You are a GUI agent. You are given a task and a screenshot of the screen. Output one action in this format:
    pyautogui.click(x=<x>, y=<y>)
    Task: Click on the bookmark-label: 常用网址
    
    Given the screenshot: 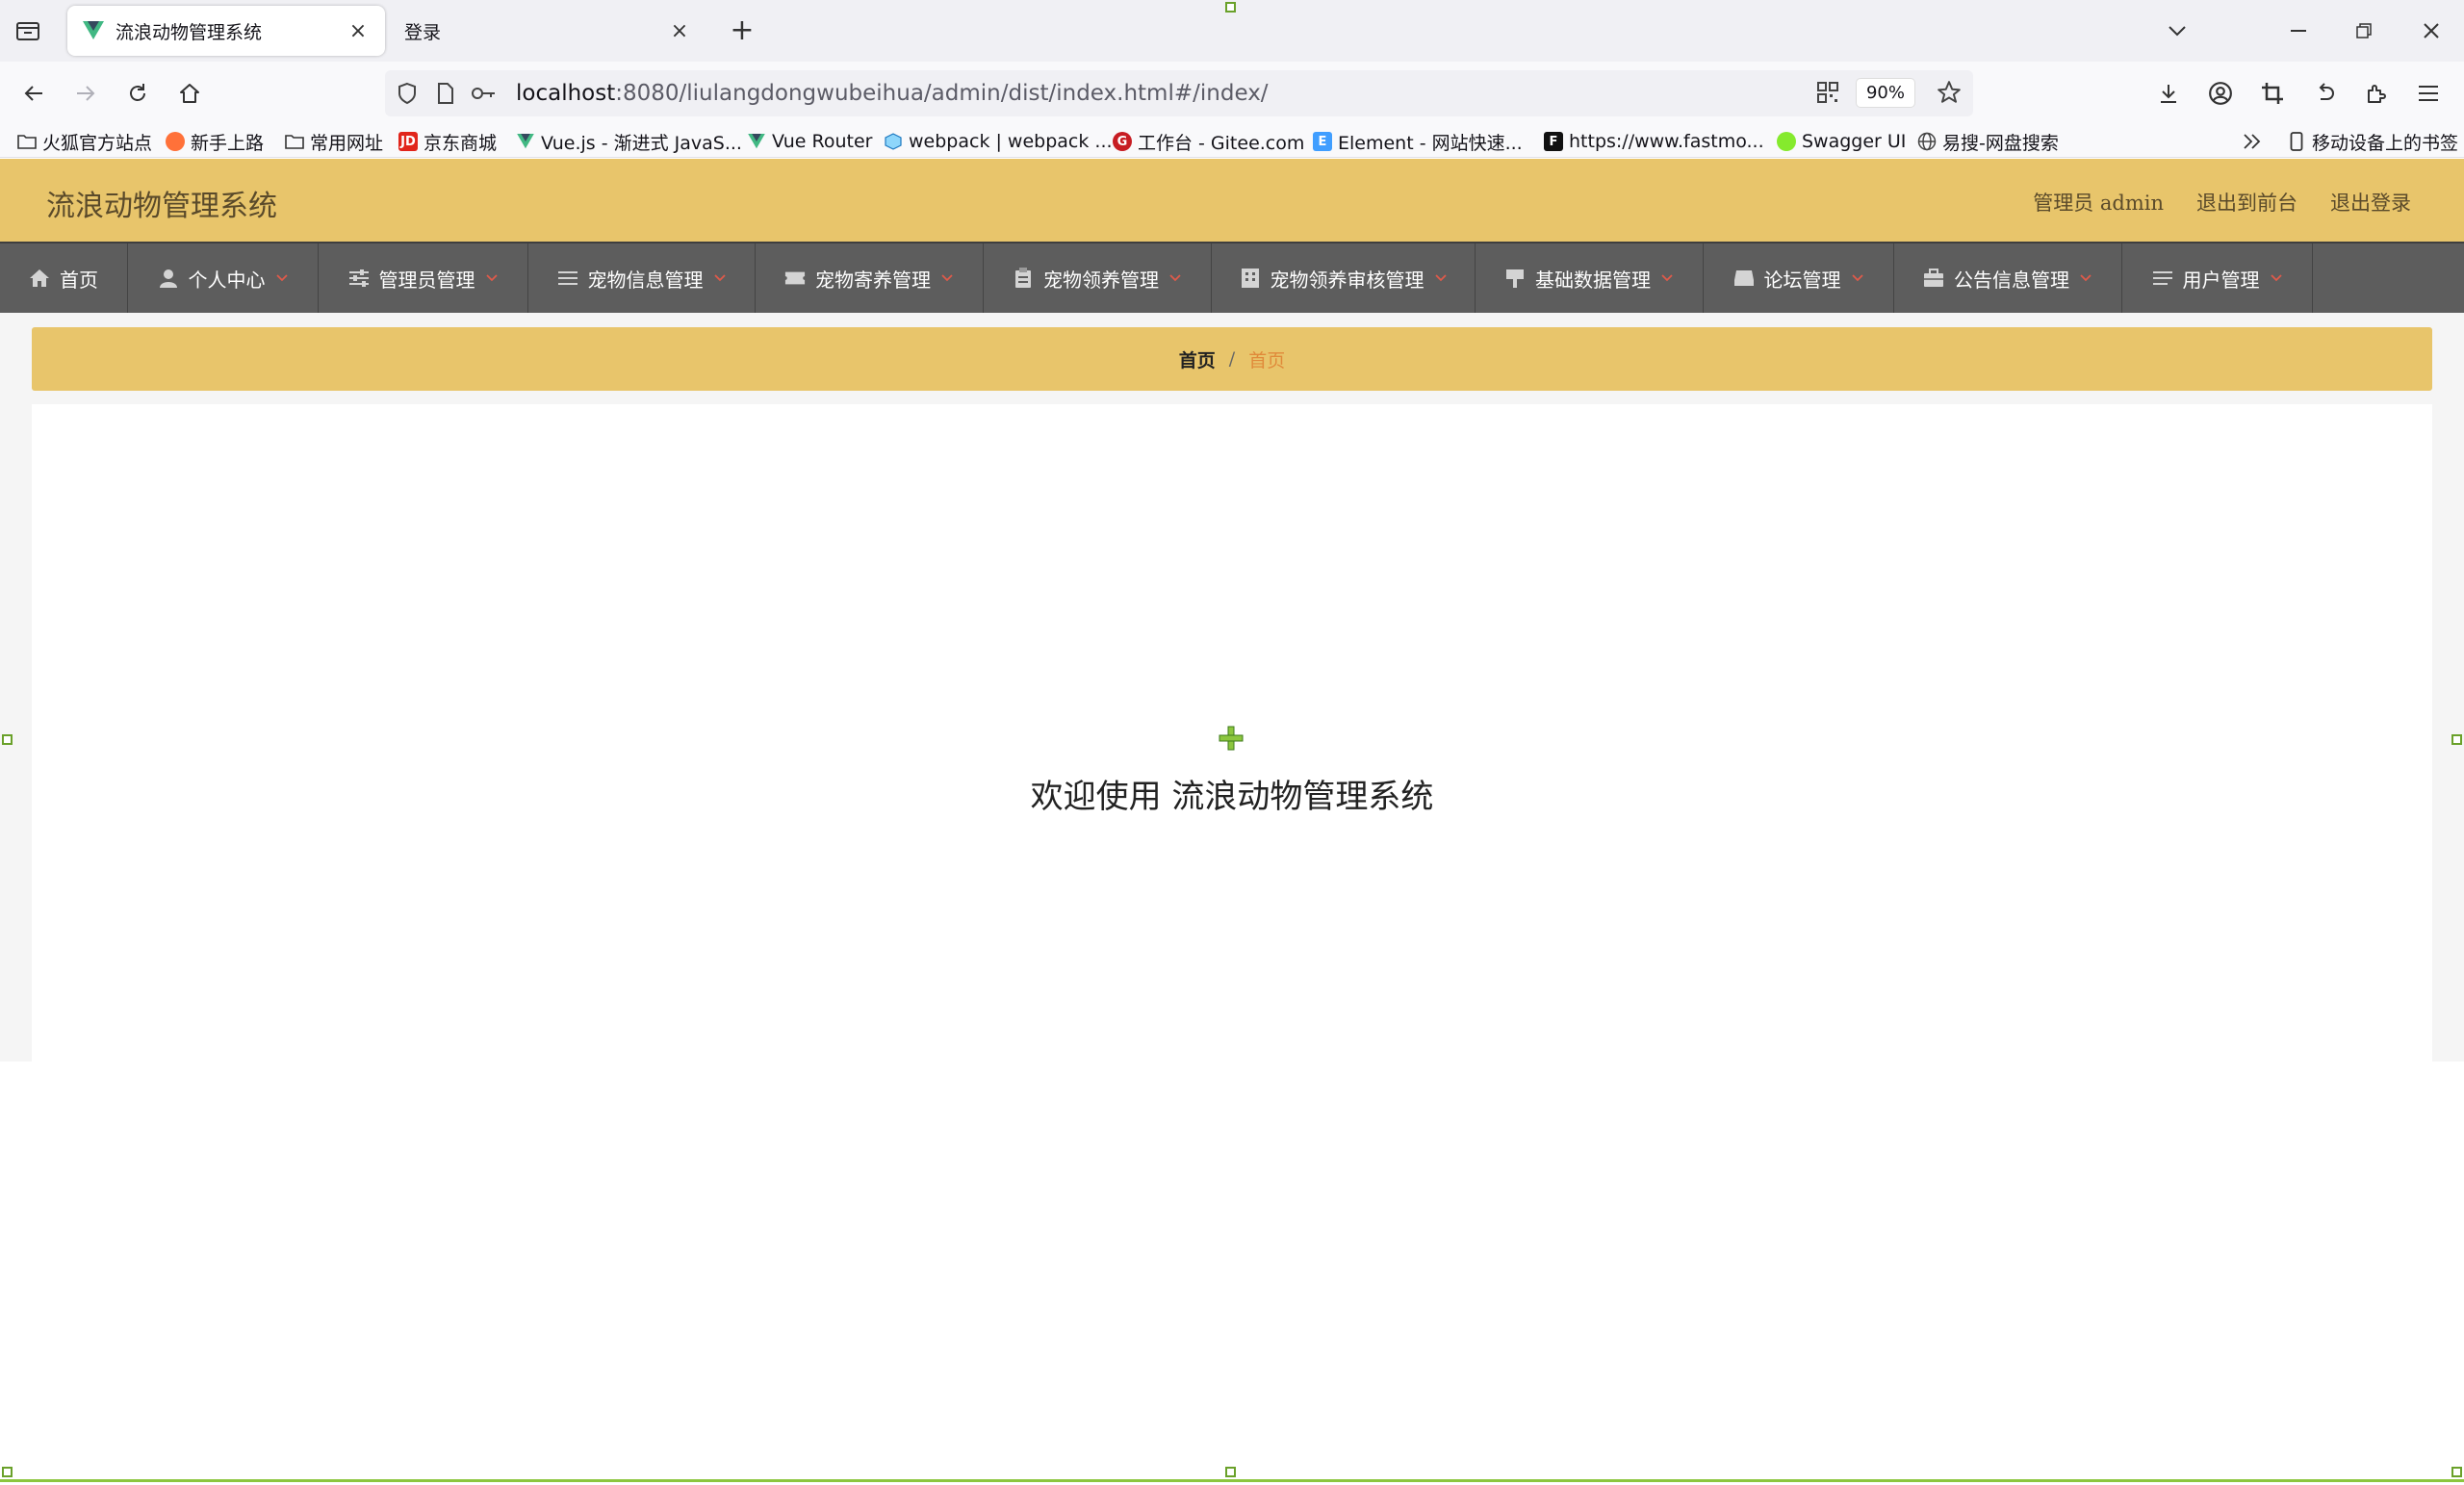 What is the action you would take?
    pyautogui.click(x=347, y=143)
    